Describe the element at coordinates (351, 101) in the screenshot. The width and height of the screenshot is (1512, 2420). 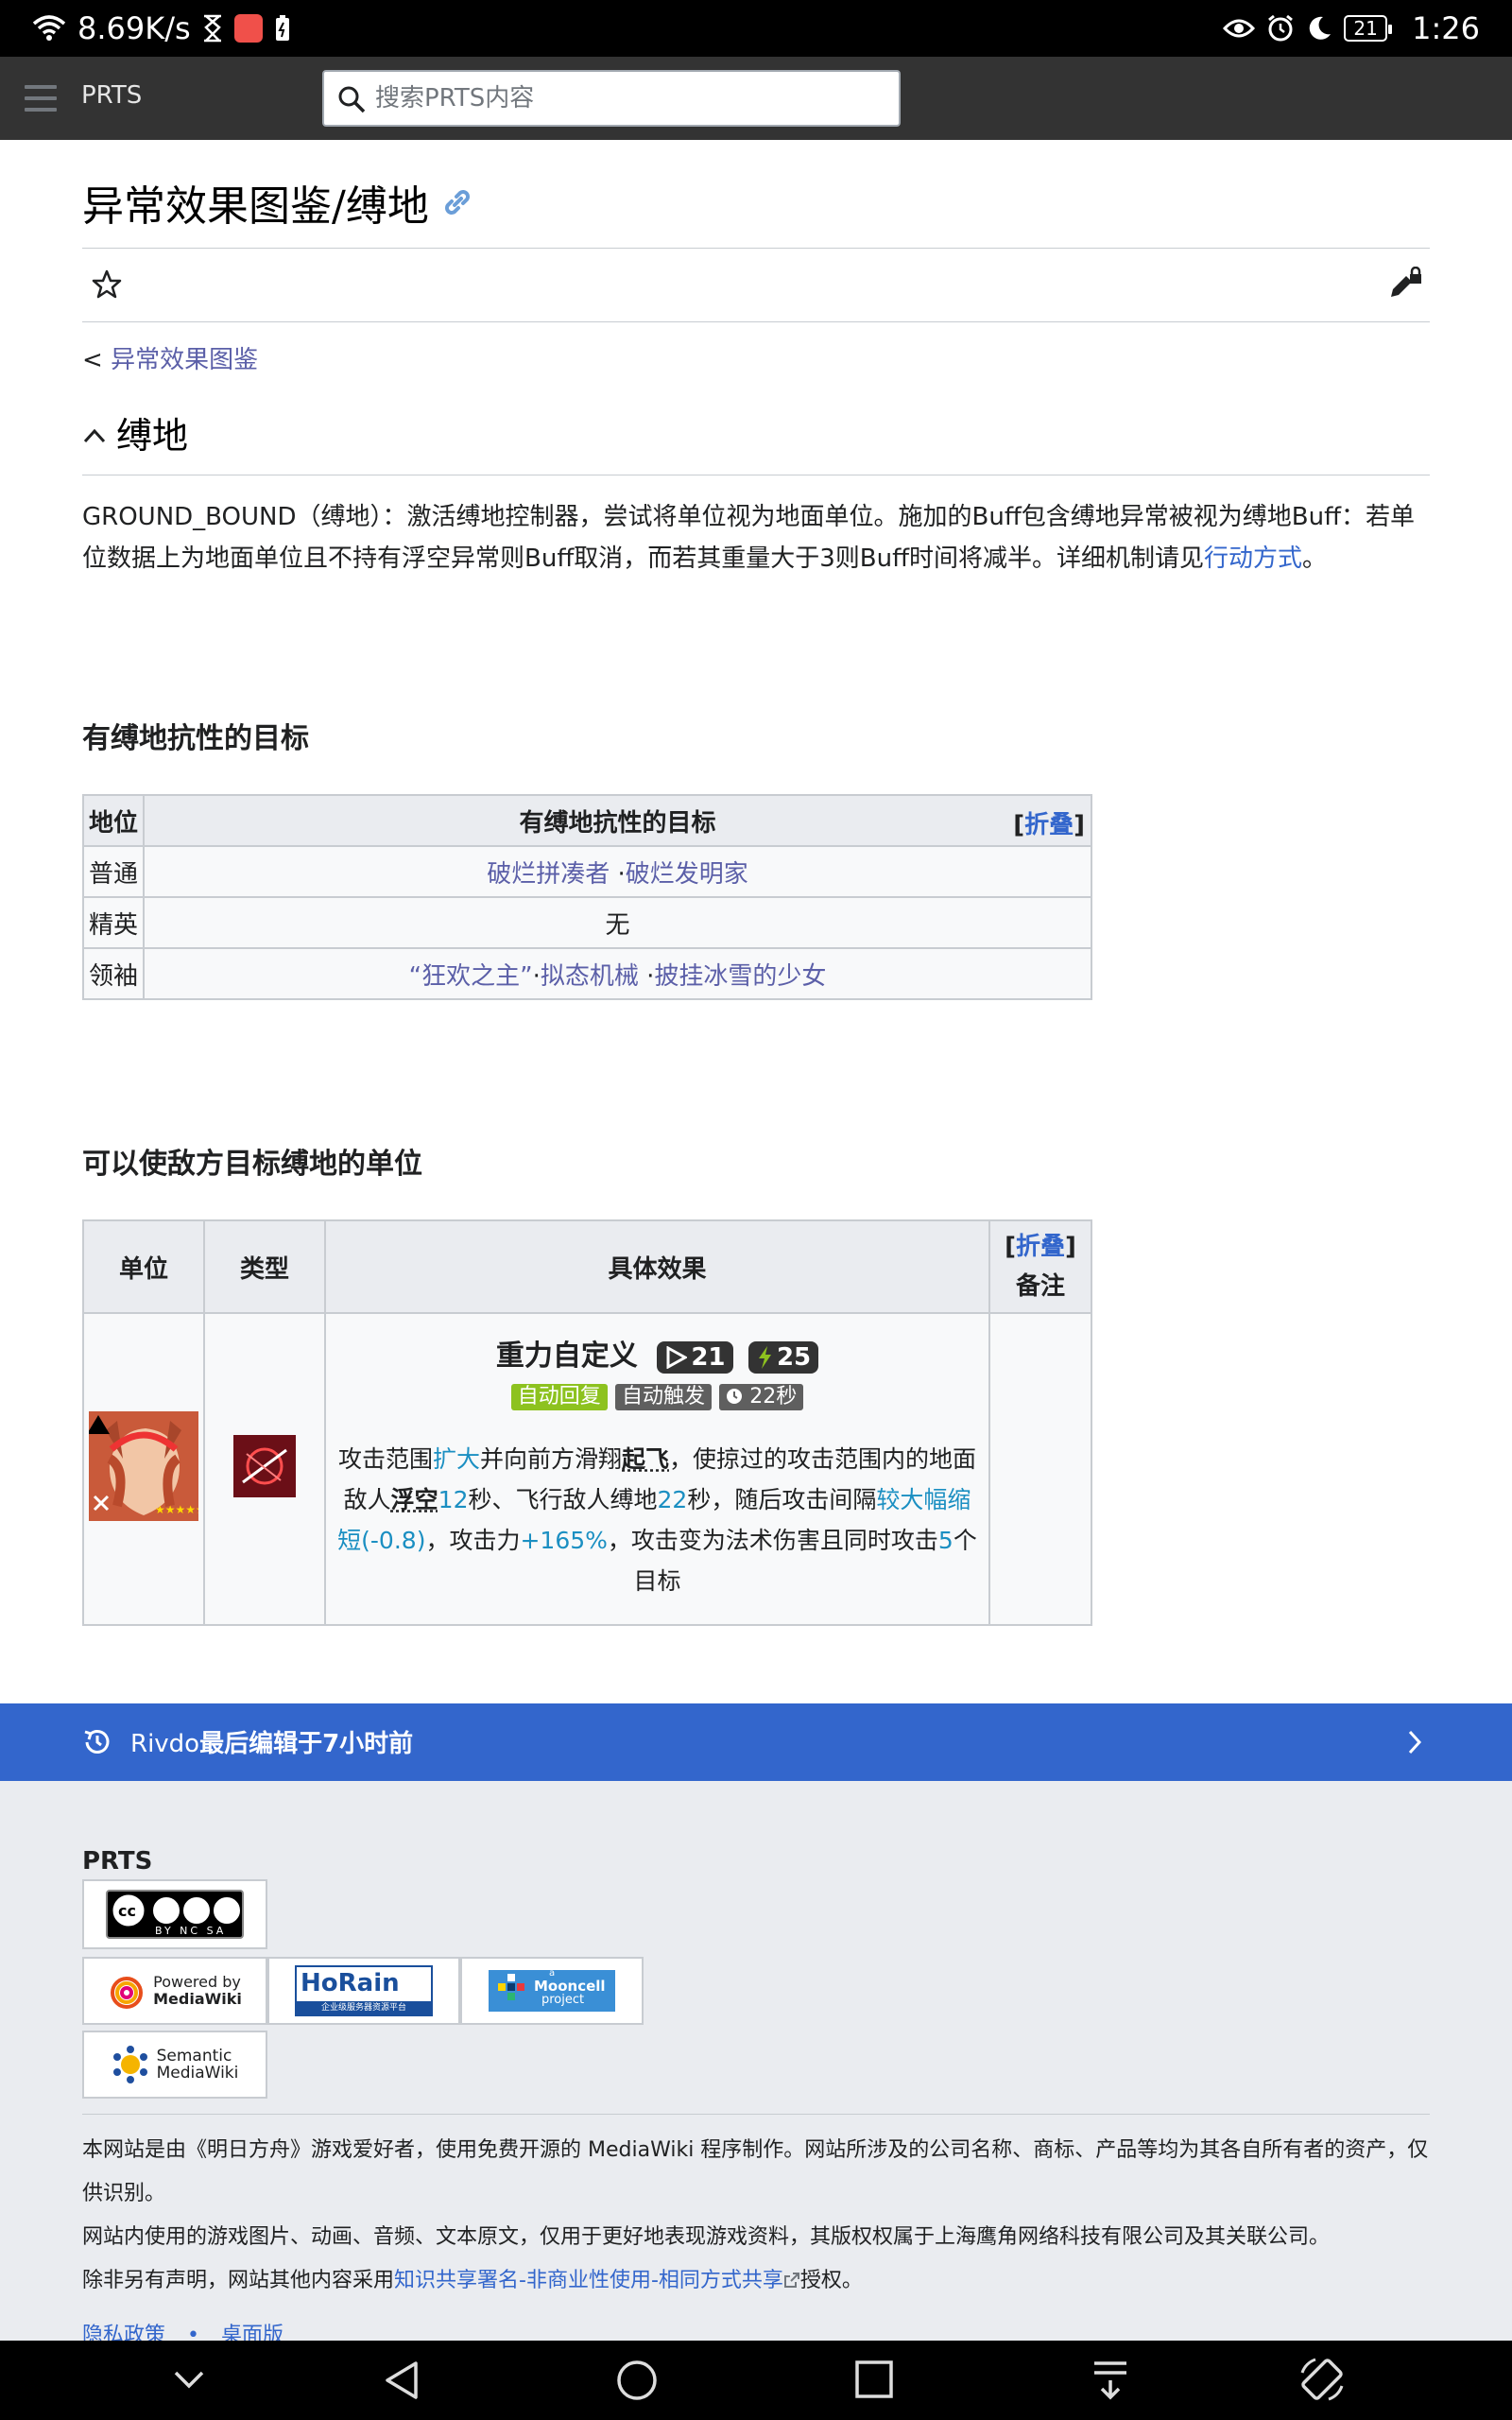
I see `search-icon` at that location.